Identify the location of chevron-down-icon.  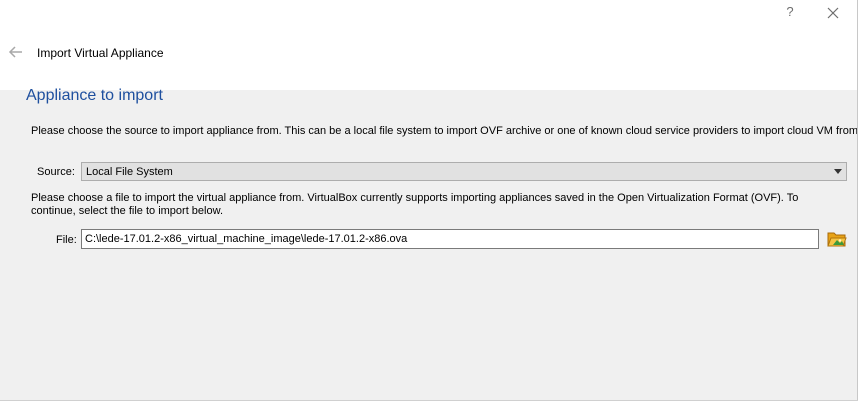
(838, 171).